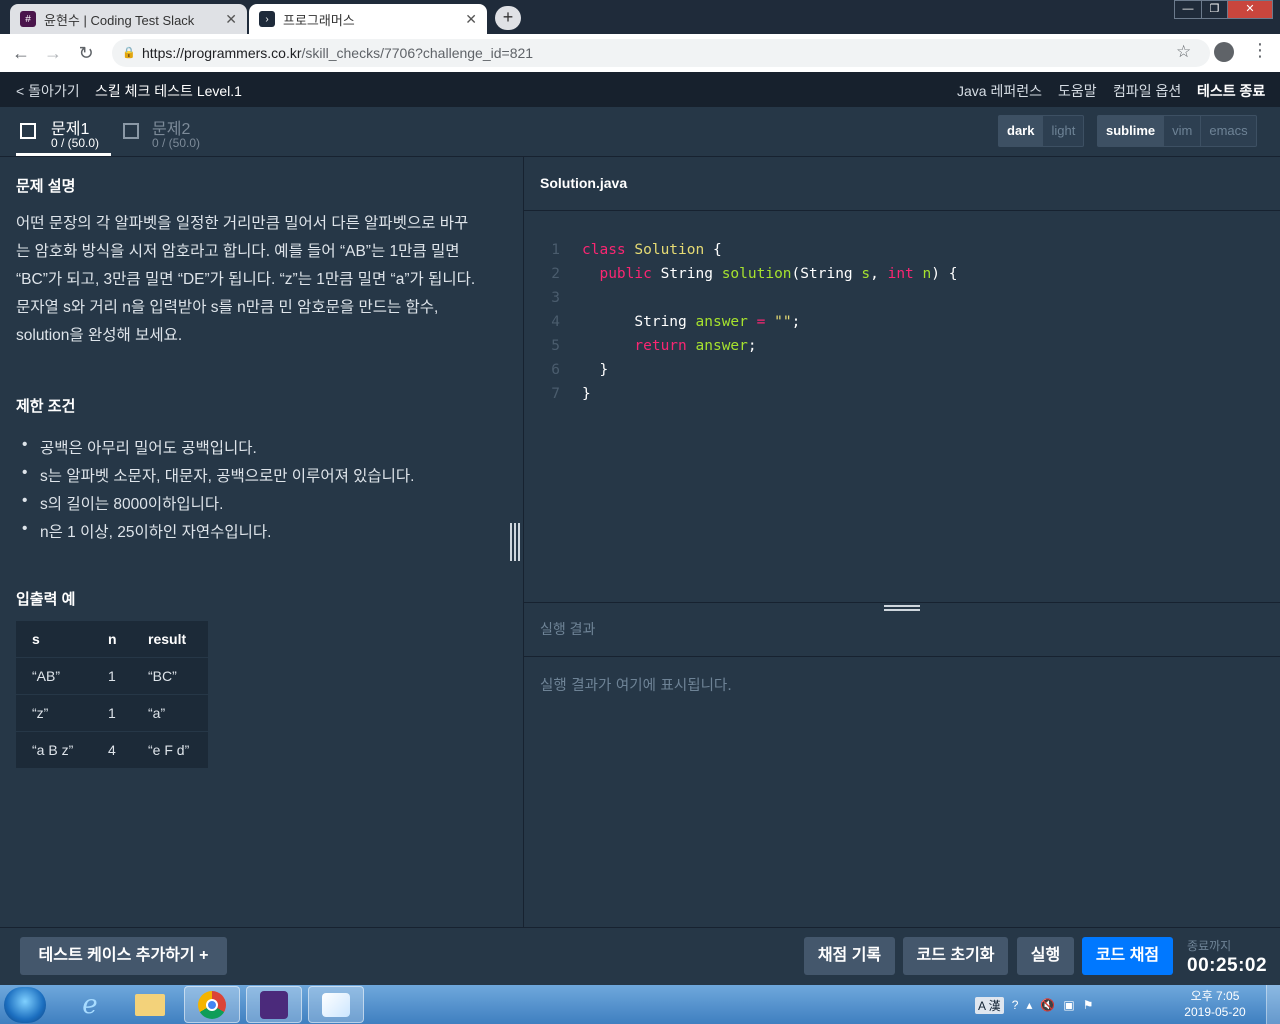 This screenshot has width=1280, height=1024. What do you see at coordinates (112, 639) in the screenshot?
I see `column-header: n` at bounding box center [112, 639].